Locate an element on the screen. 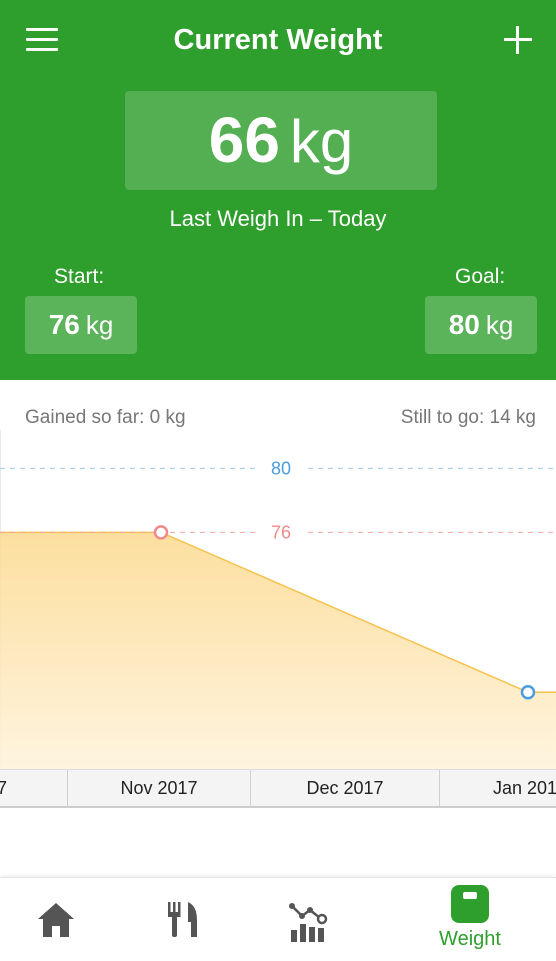 This screenshot has width=556, height=961. data-point-current is located at coordinates (528, 692).